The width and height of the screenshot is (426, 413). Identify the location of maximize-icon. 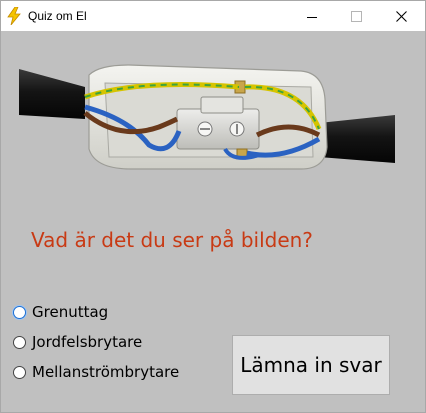
(356, 16).